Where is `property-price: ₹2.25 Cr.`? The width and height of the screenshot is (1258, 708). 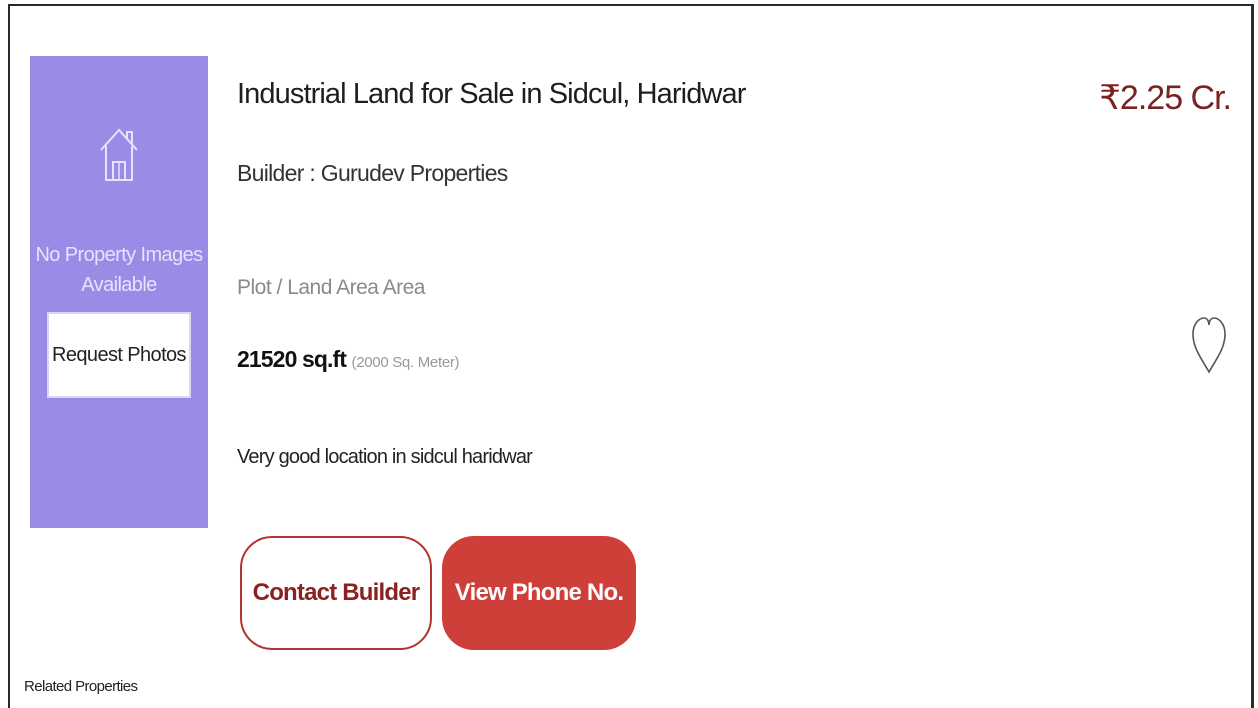 property-price: ₹2.25 Cr. is located at coordinates (1165, 98).